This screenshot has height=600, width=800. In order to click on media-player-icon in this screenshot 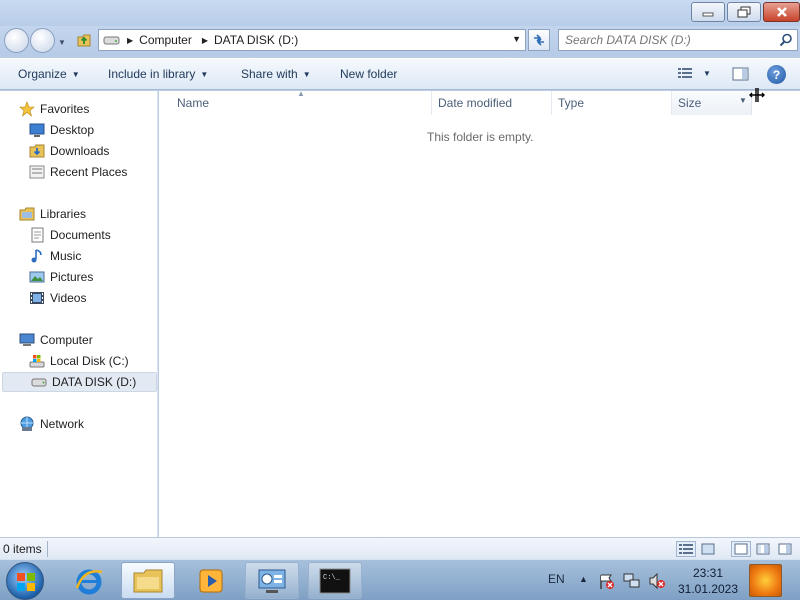, I will do `click(211, 580)`.